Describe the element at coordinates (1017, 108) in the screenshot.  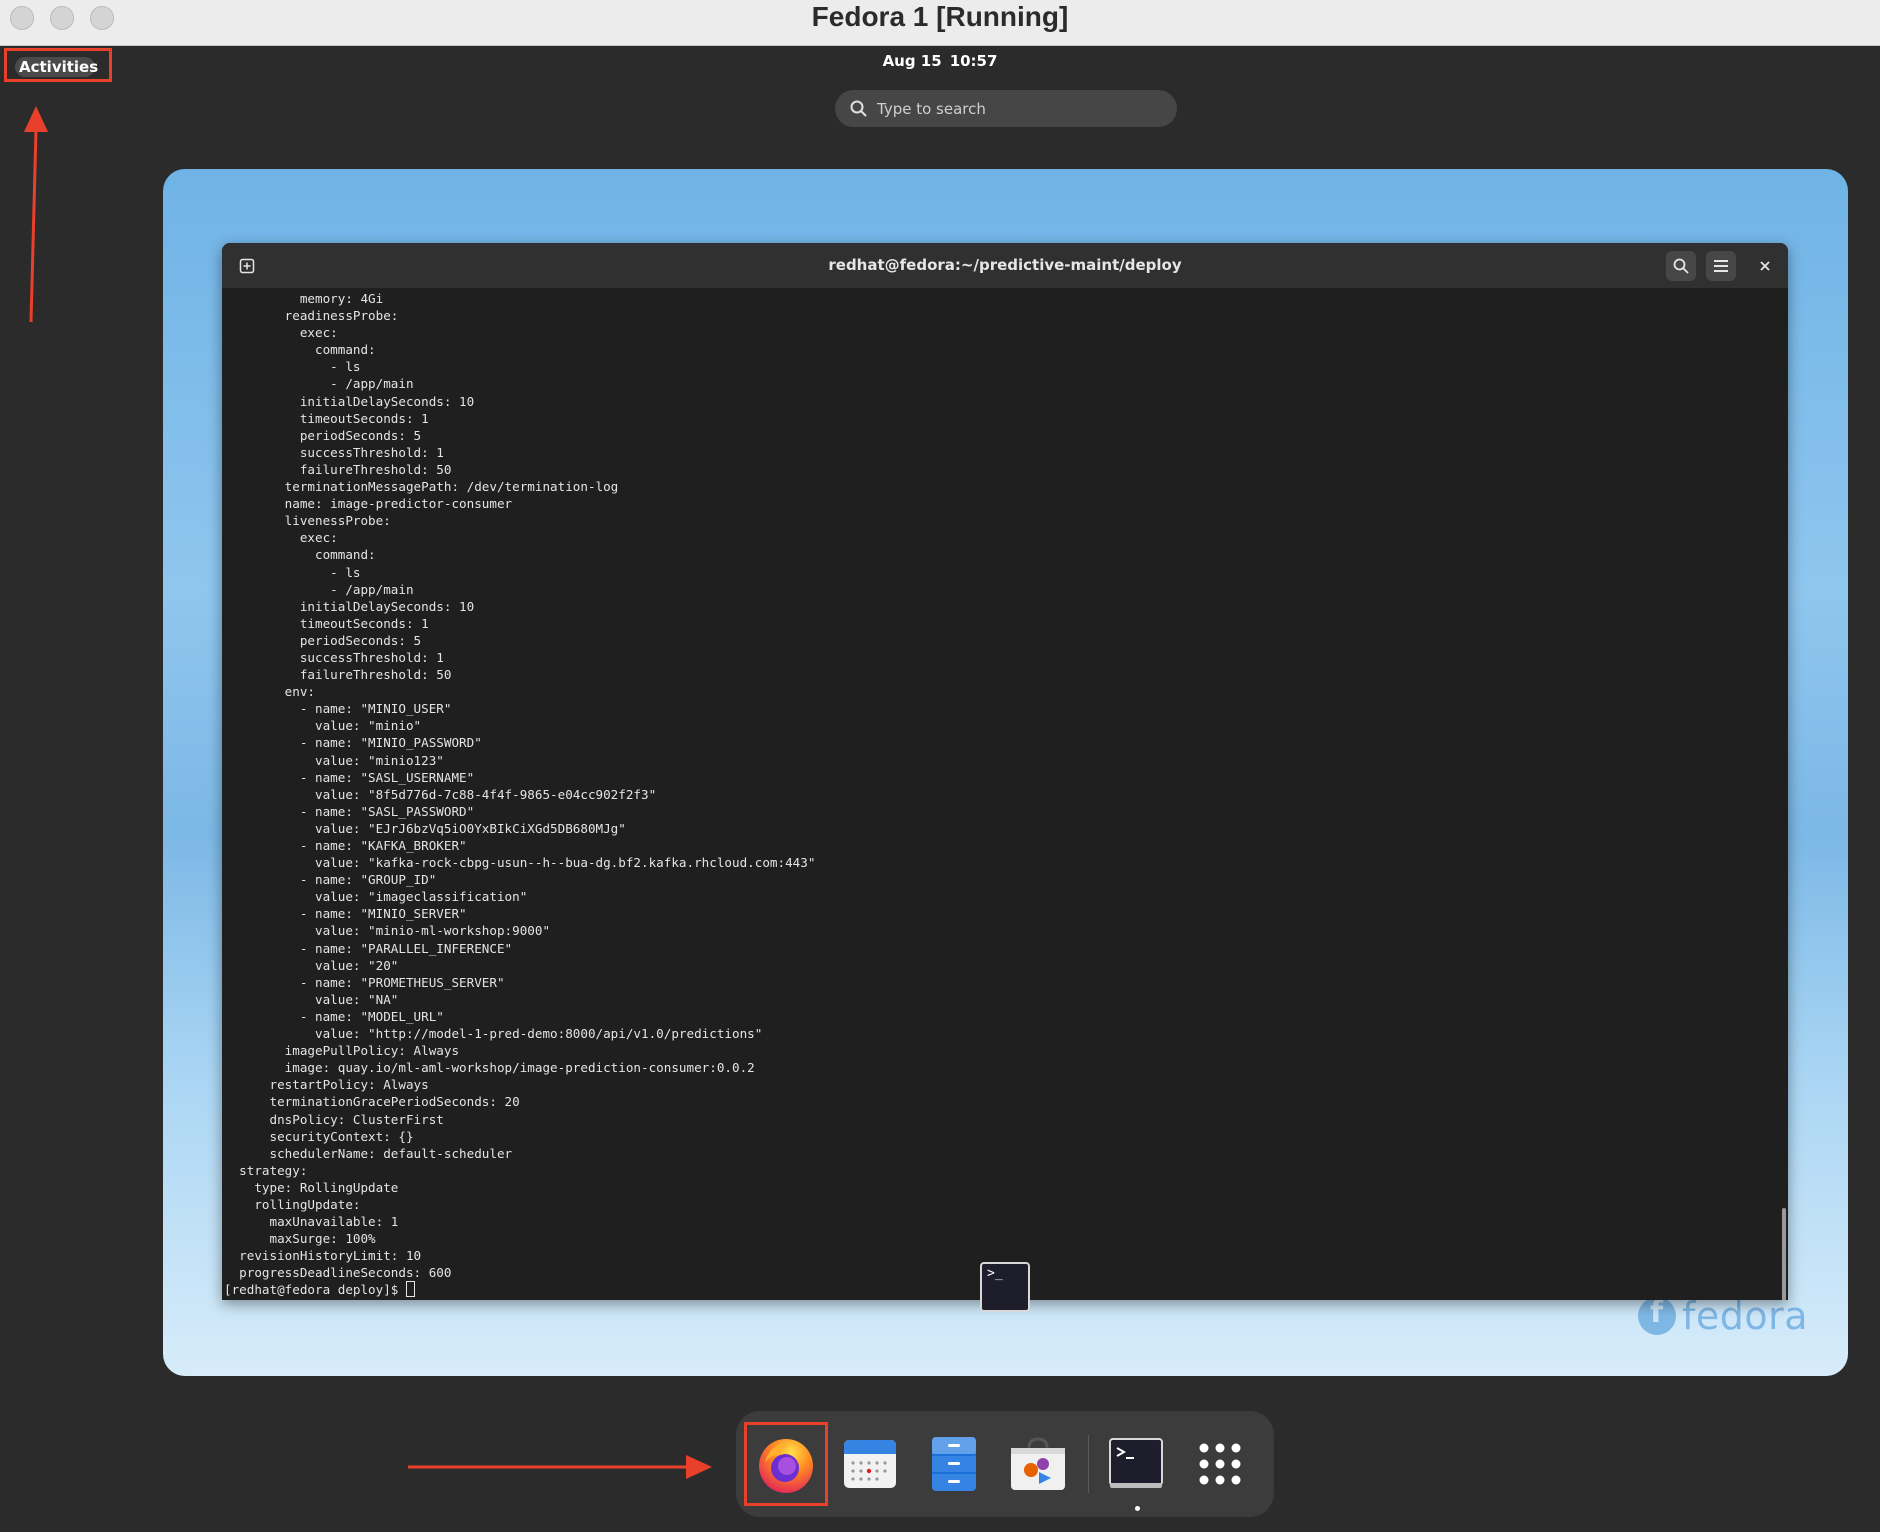
I see `search-input` at that location.